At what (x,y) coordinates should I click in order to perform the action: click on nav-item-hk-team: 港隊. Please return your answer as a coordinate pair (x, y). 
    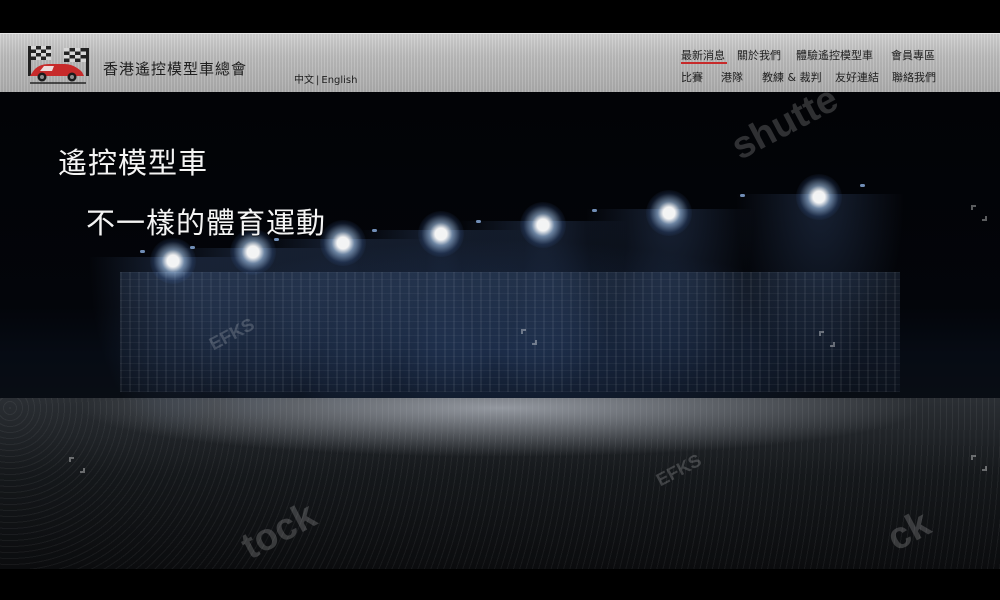
    Looking at the image, I should click on (732, 77).